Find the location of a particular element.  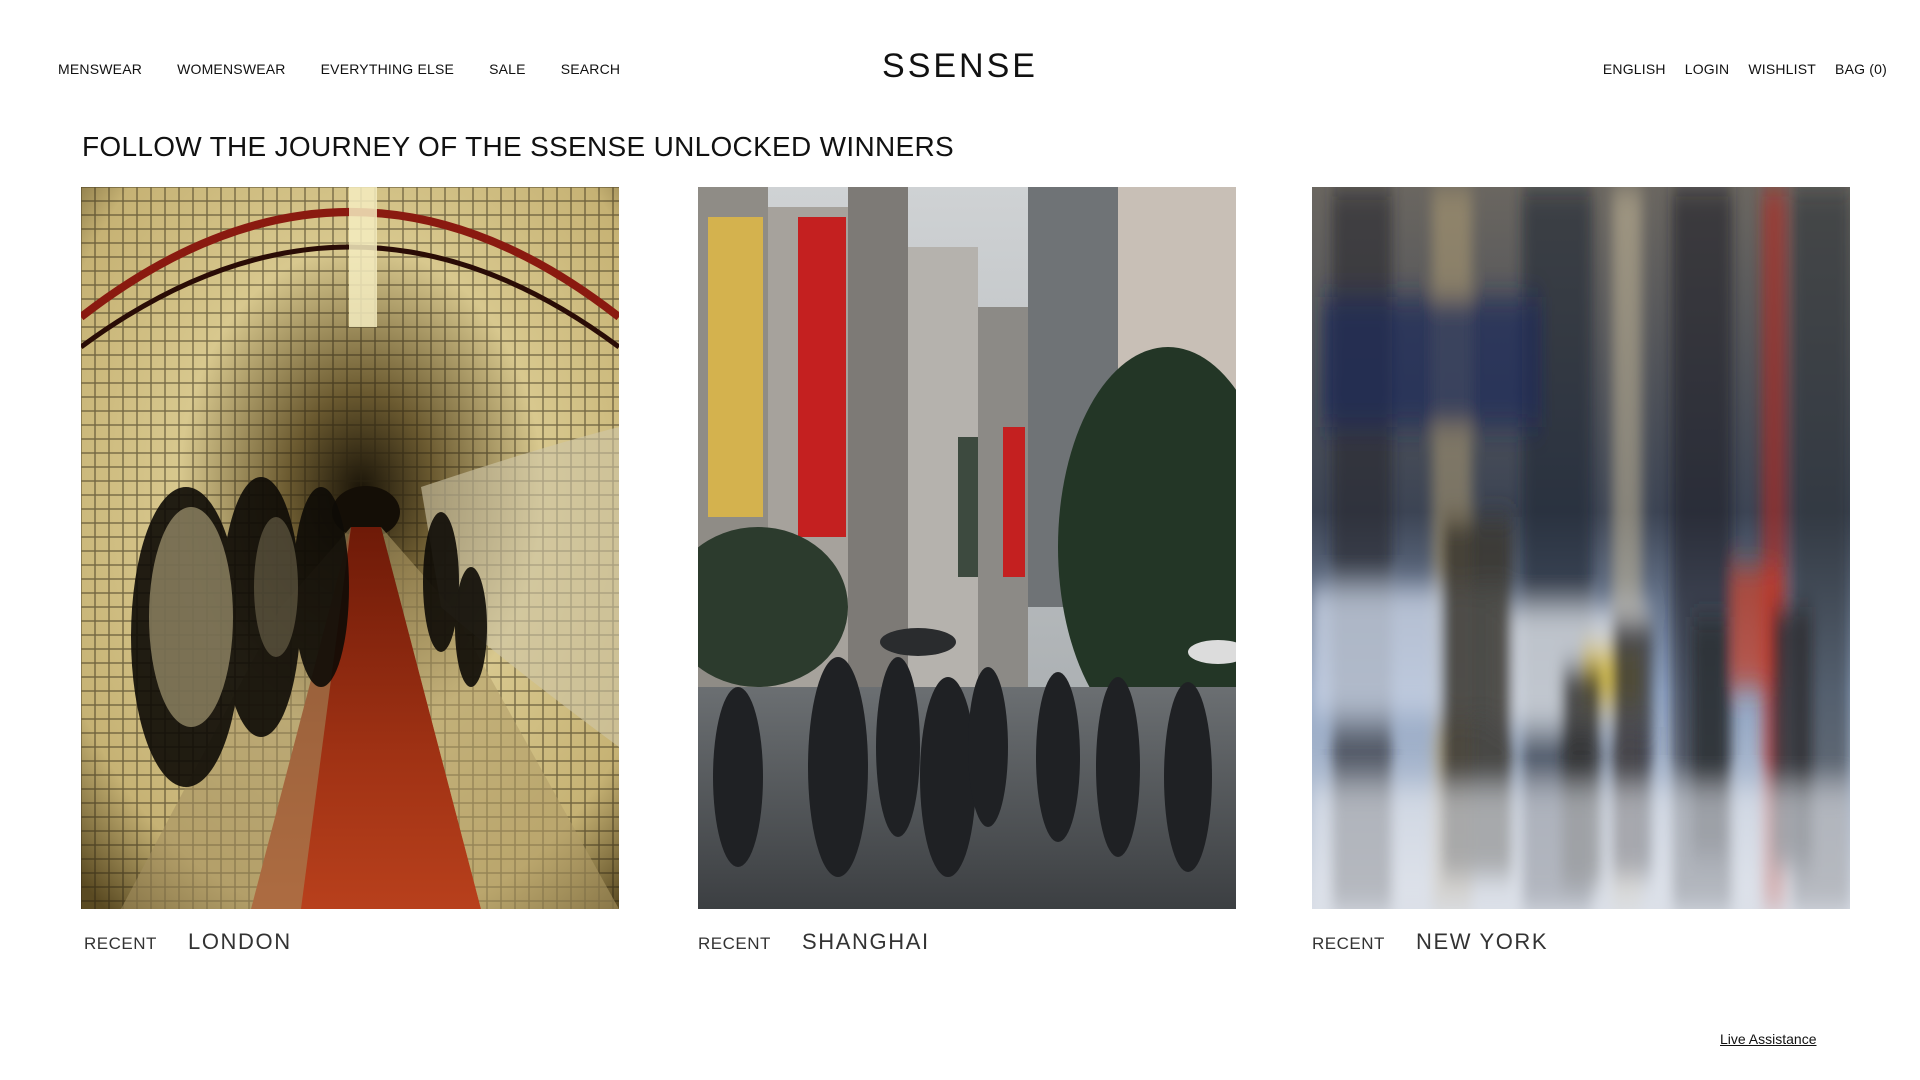

city-link-shanghai: SHANGHAI is located at coordinates (866, 942).